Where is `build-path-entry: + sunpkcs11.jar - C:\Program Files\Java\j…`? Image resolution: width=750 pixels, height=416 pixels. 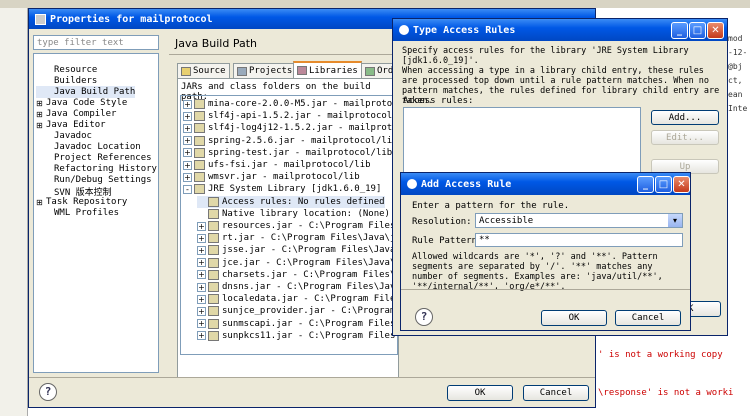 build-path-entry: + sunpkcs11.jar - C:\Program Files\Java\j… is located at coordinates (297, 336).